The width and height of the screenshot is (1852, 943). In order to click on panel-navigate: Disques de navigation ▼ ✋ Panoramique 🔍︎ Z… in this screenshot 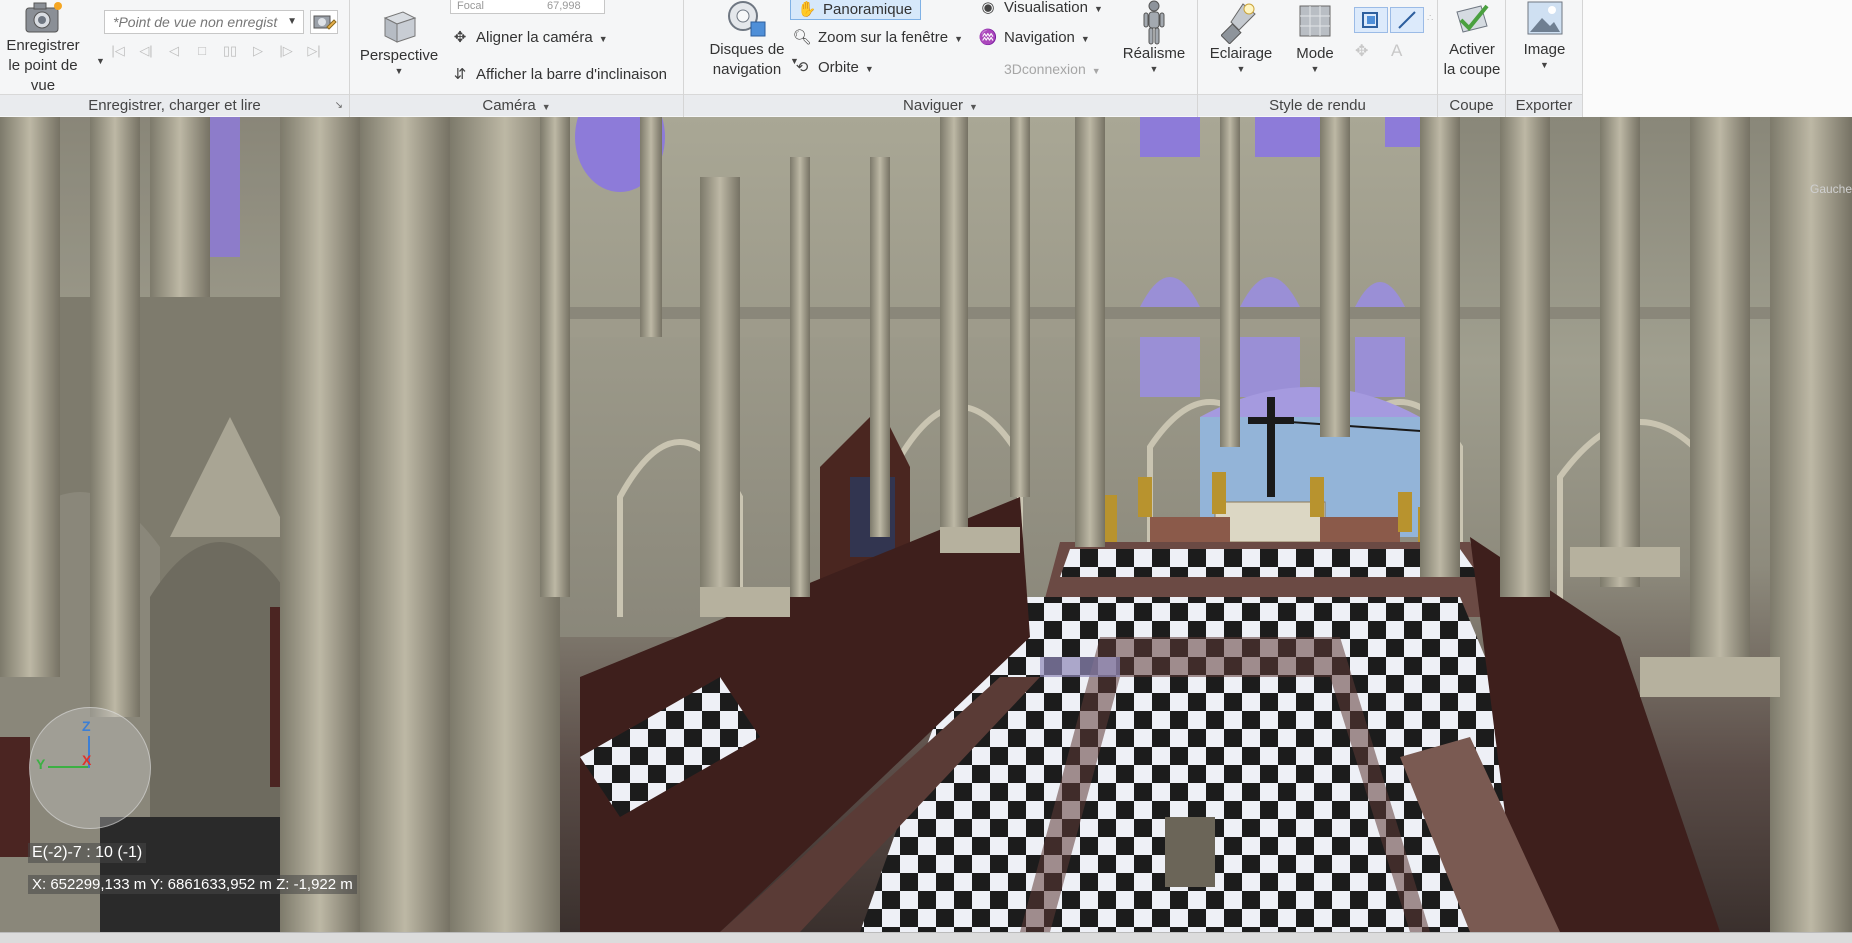, I will do `click(941, 58)`.